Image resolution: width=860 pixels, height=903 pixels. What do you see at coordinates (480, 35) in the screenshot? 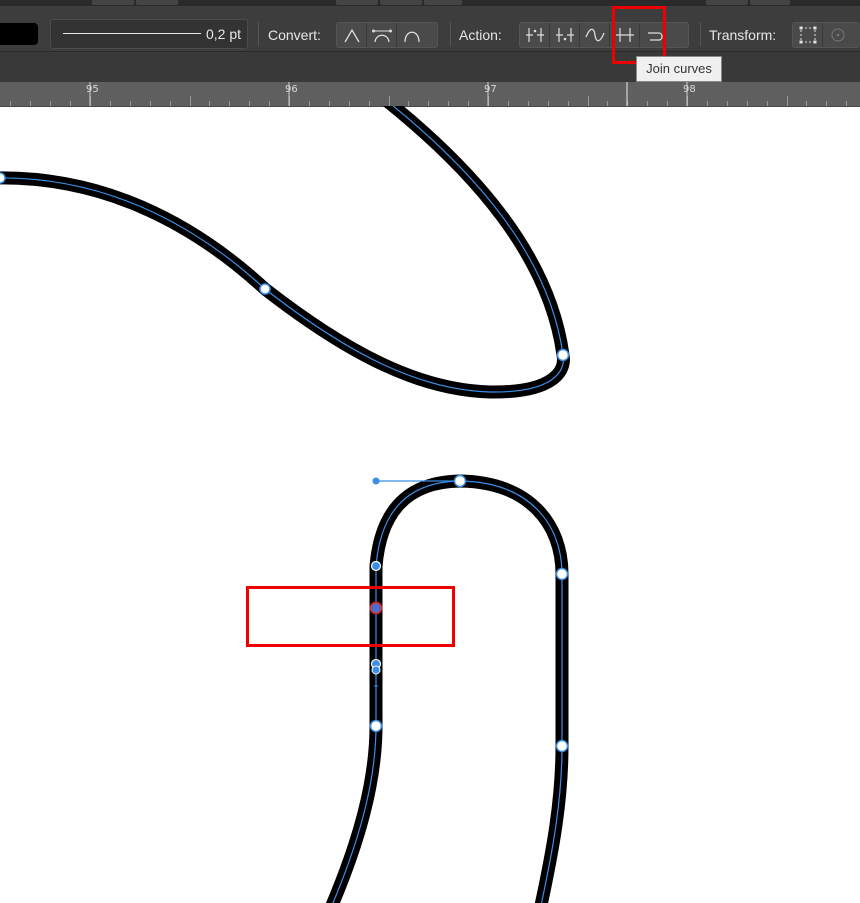
I see `action-label: Action:` at bounding box center [480, 35].